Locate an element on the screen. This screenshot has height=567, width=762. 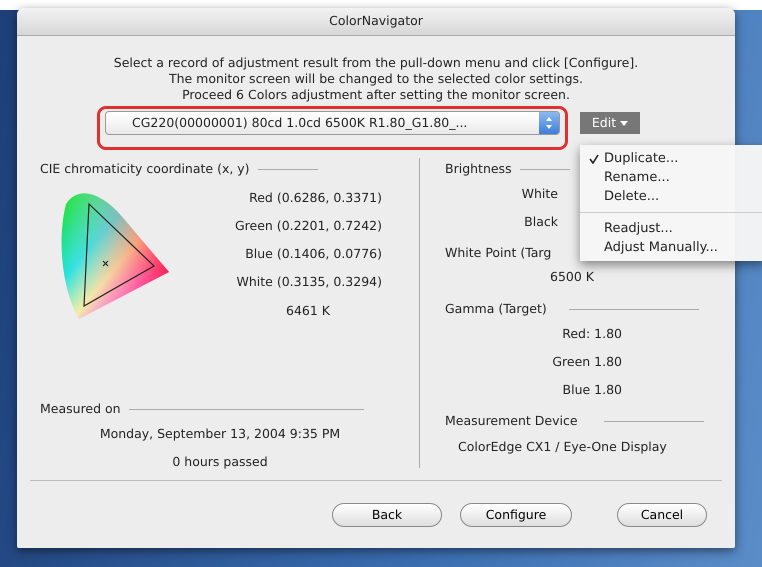
coordinate-text: White (0.3135, 0.3294) is located at coordinates (309, 282).